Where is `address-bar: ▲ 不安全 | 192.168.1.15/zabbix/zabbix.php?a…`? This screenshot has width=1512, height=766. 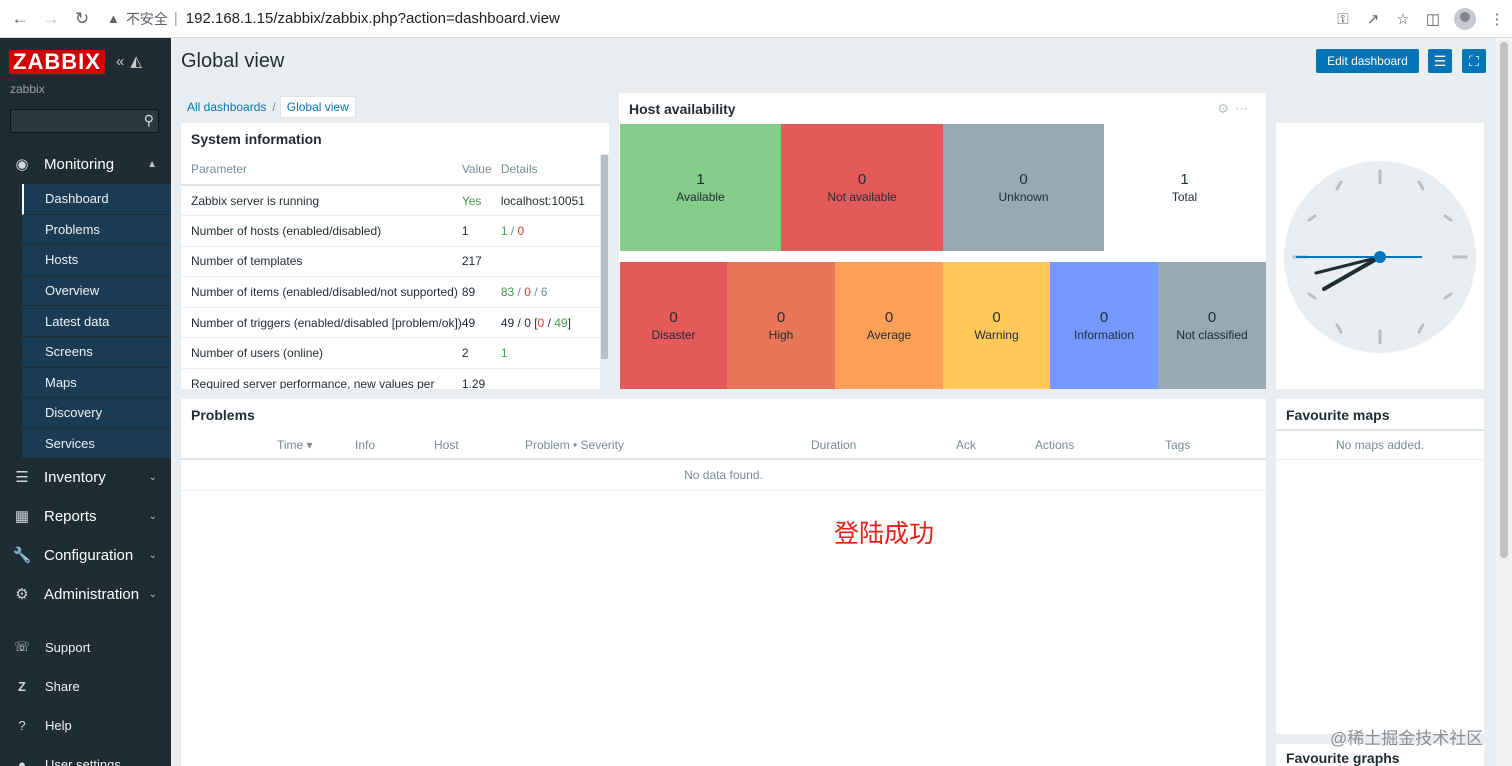
address-bar: ▲ 不安全 | 192.168.1.15/zabbix/zabbix.php?a… is located at coordinates (333, 19).